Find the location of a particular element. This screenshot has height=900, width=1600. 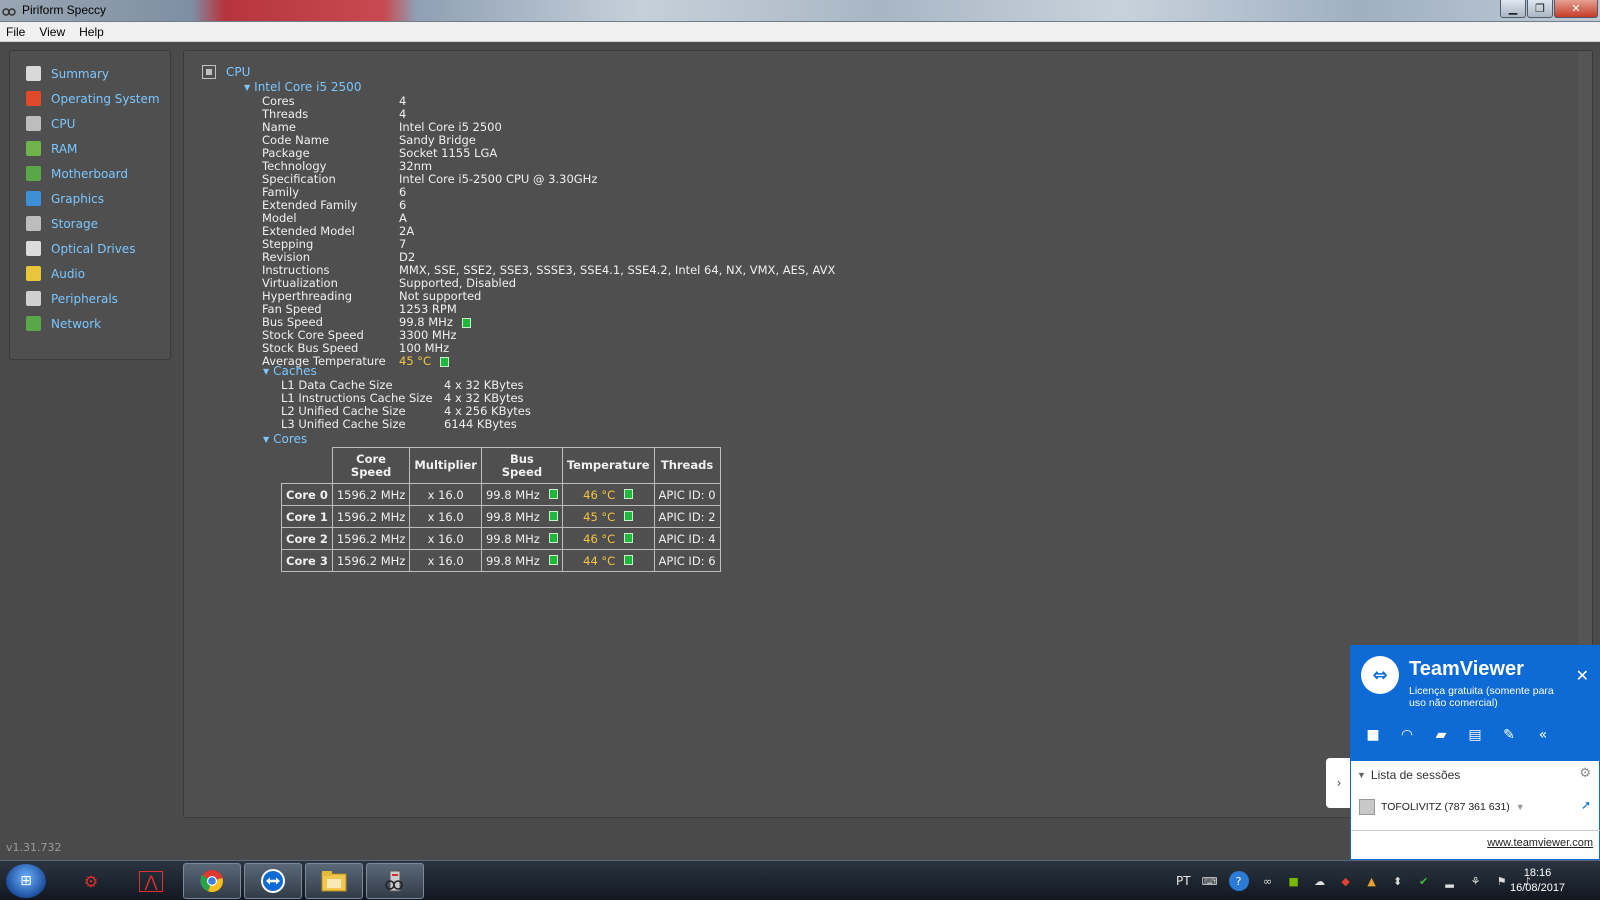

disc-icon is located at coordinates (33, 248).